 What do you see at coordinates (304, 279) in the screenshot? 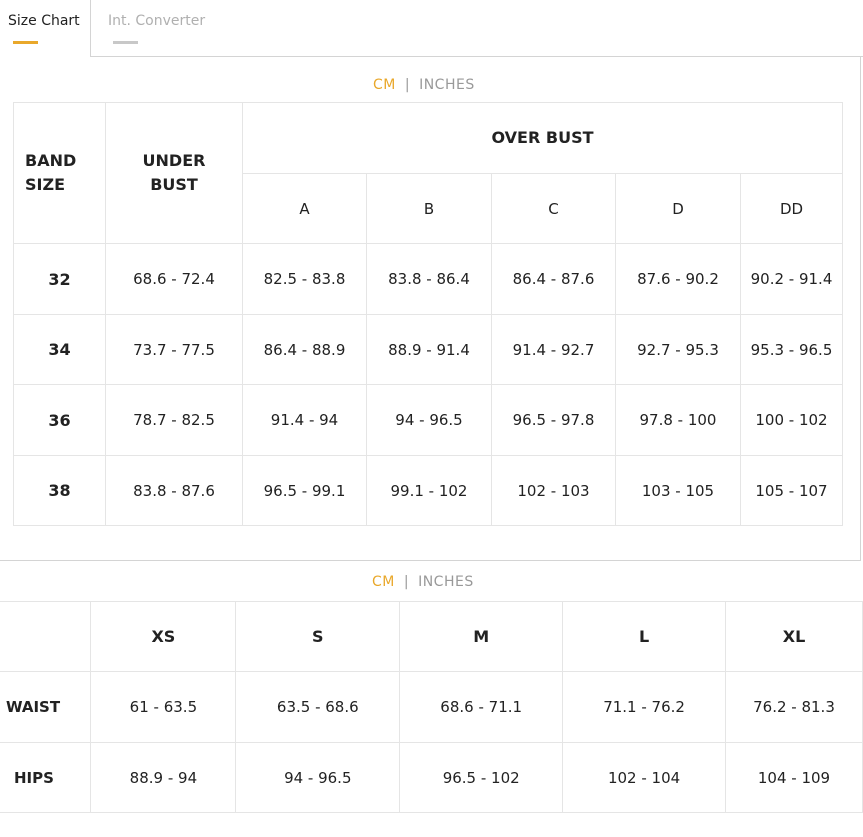
I see `cup-cell: 82.5 - 83.8` at bounding box center [304, 279].